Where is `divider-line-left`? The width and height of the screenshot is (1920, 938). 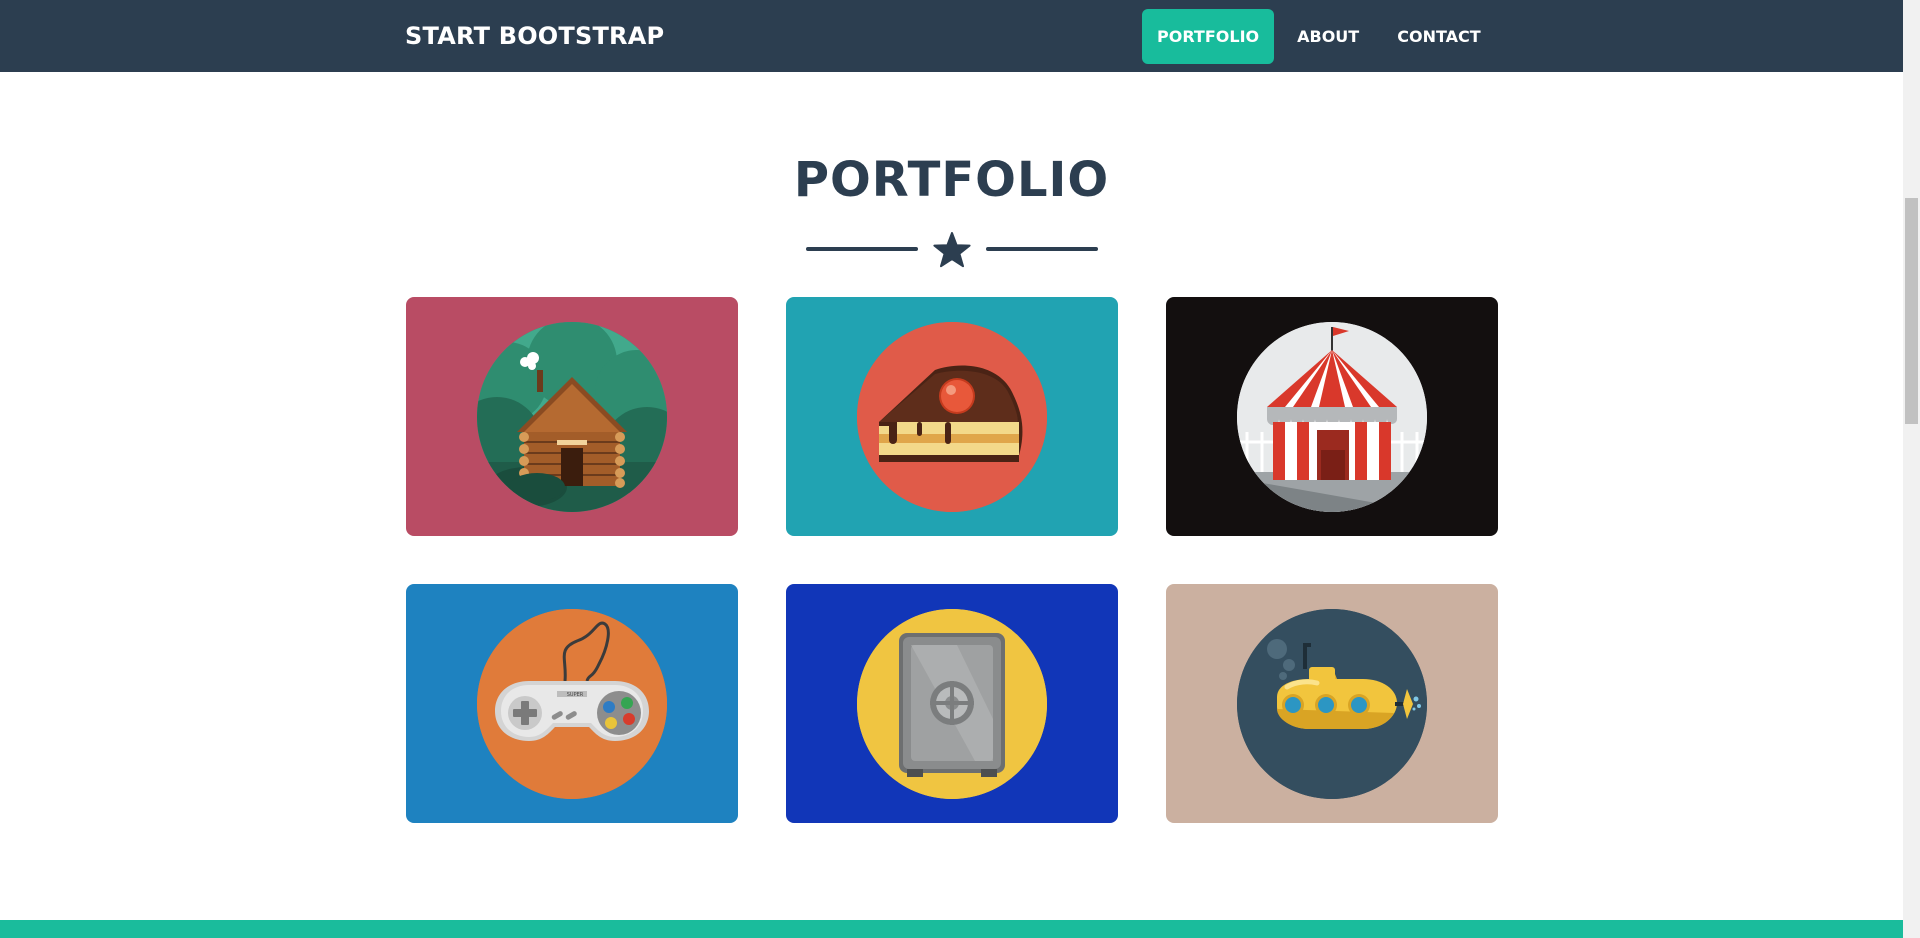
divider-line-left is located at coordinates (862, 249).